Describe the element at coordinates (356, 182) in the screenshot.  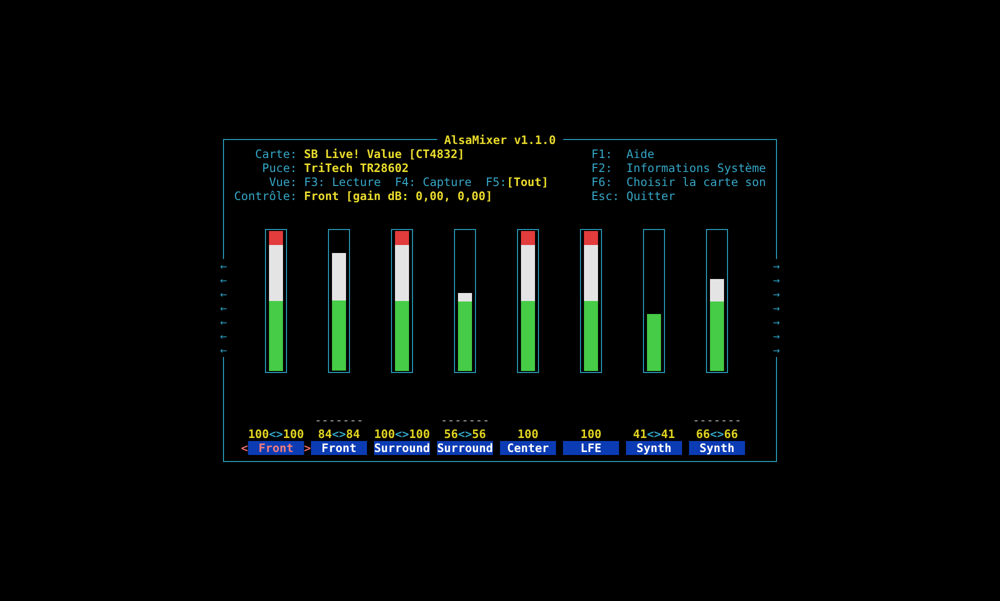
I see `view-tab: Lecture` at that location.